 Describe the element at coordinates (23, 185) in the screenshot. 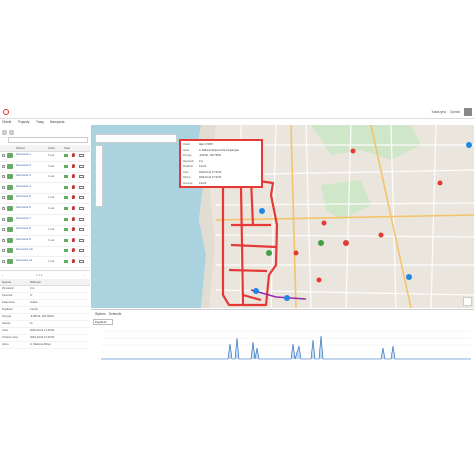

I see `object-name: Kierowca 4` at that location.